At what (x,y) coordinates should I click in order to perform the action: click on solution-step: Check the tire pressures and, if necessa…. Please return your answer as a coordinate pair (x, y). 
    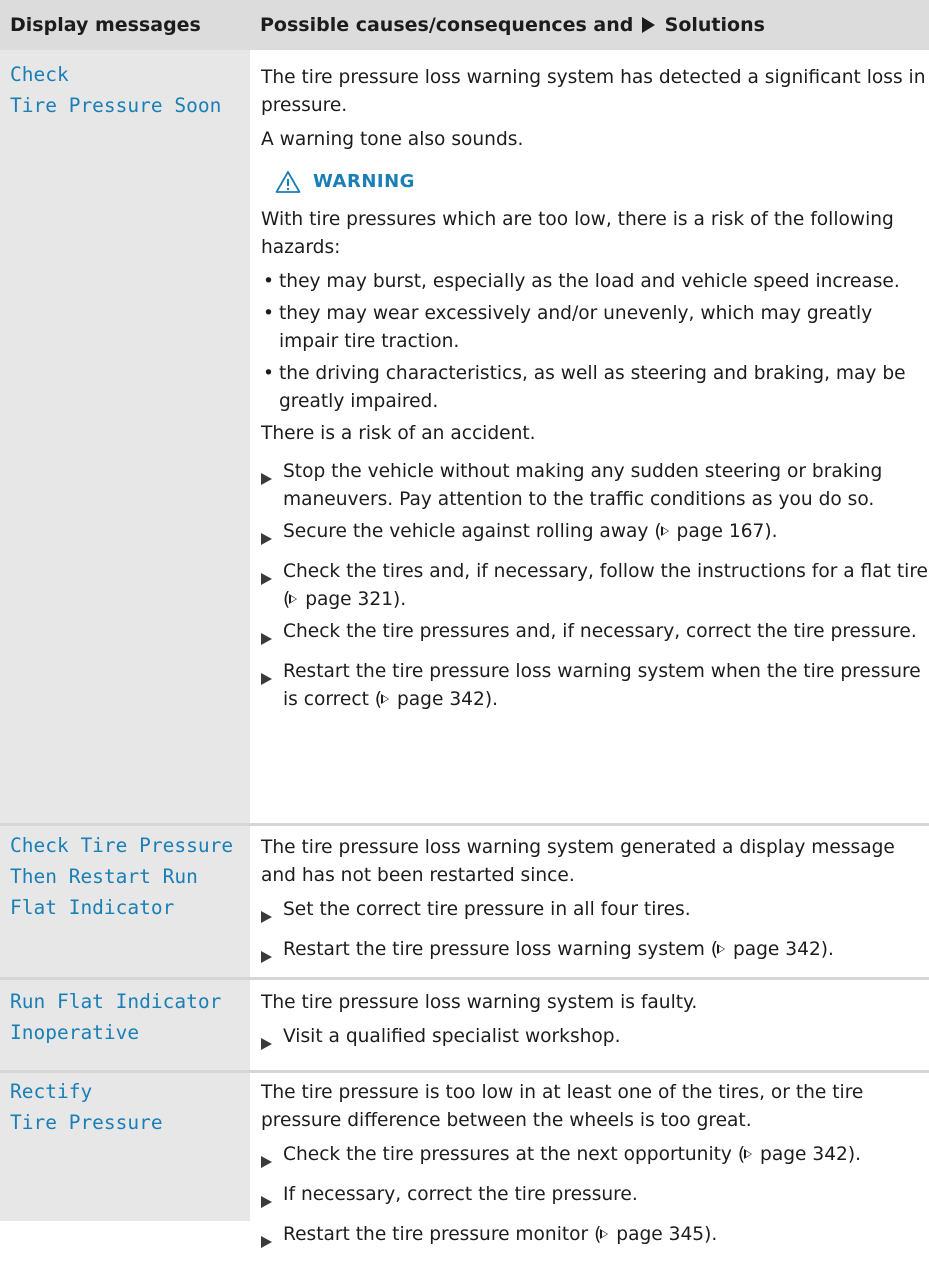
    Looking at the image, I should click on (595, 636).